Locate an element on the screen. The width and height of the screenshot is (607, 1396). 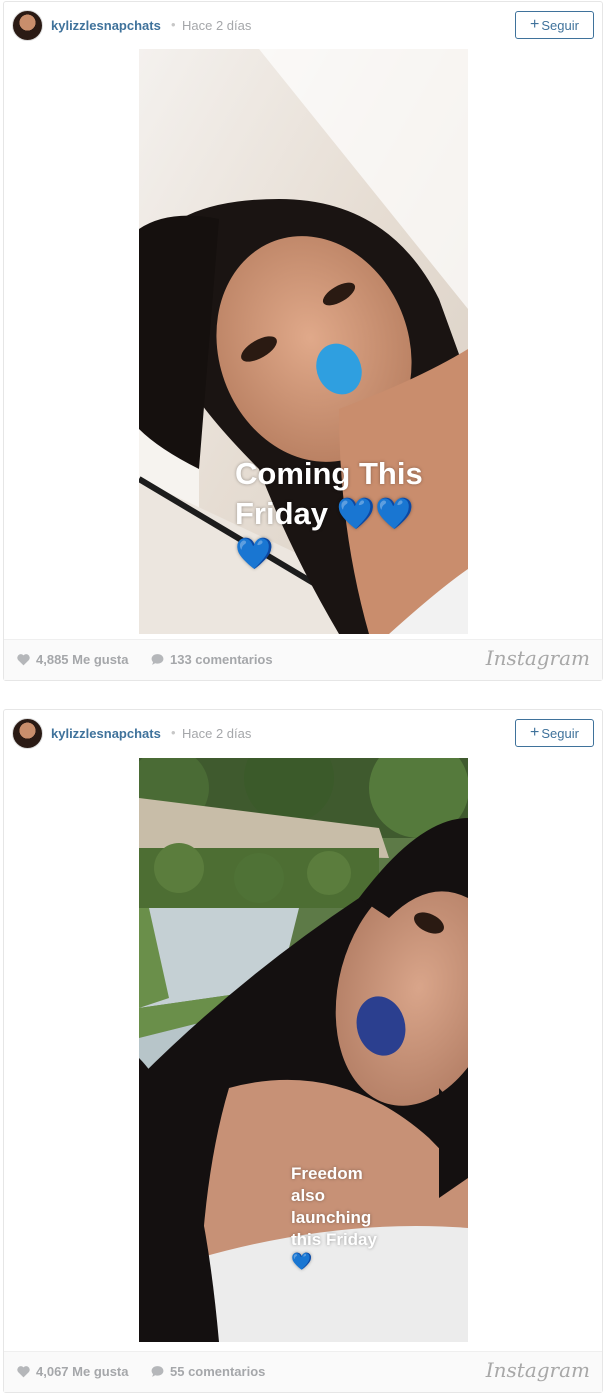
caption-line: Coming This is located at coordinates (329, 473).